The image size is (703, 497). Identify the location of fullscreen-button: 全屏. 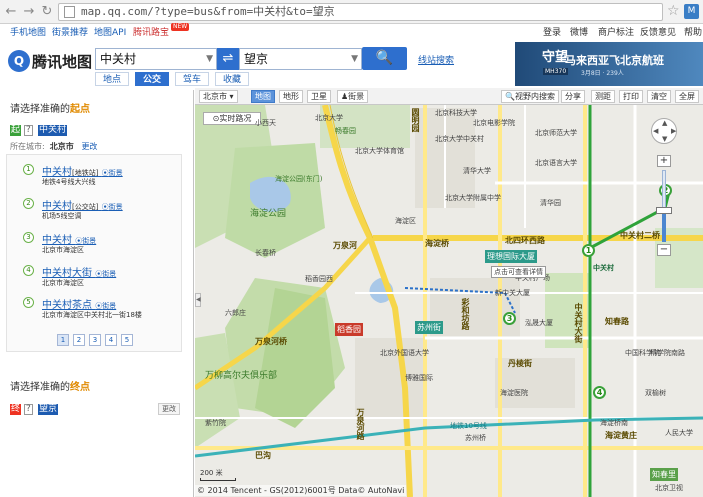
(687, 96).